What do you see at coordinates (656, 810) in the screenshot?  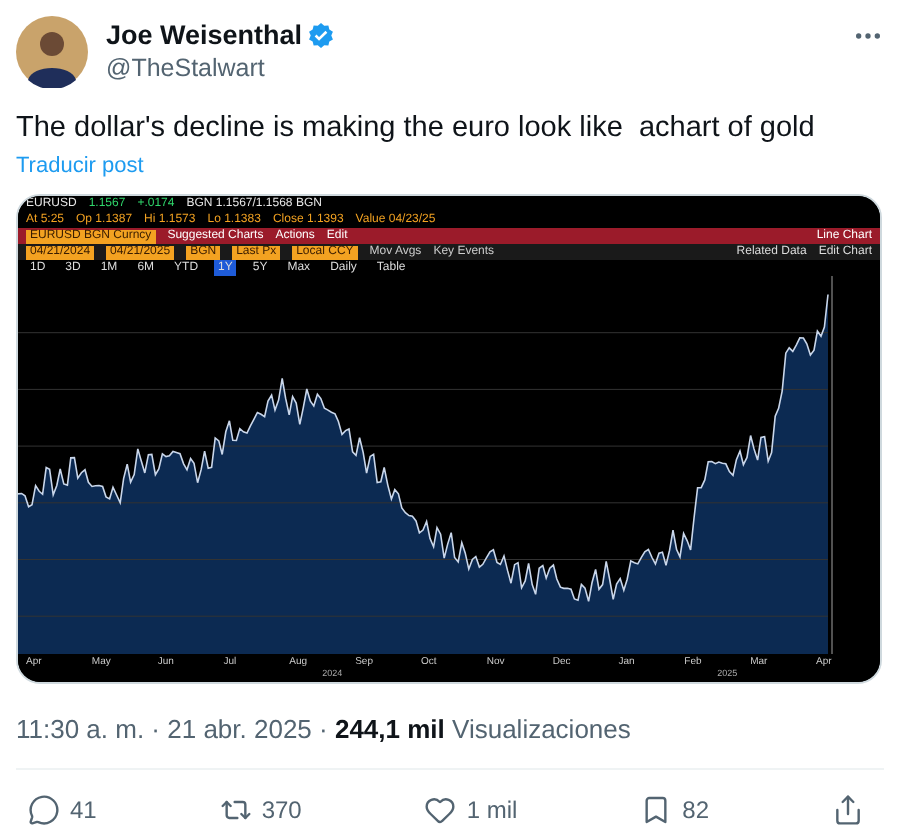 I see `bookmark-icon` at bounding box center [656, 810].